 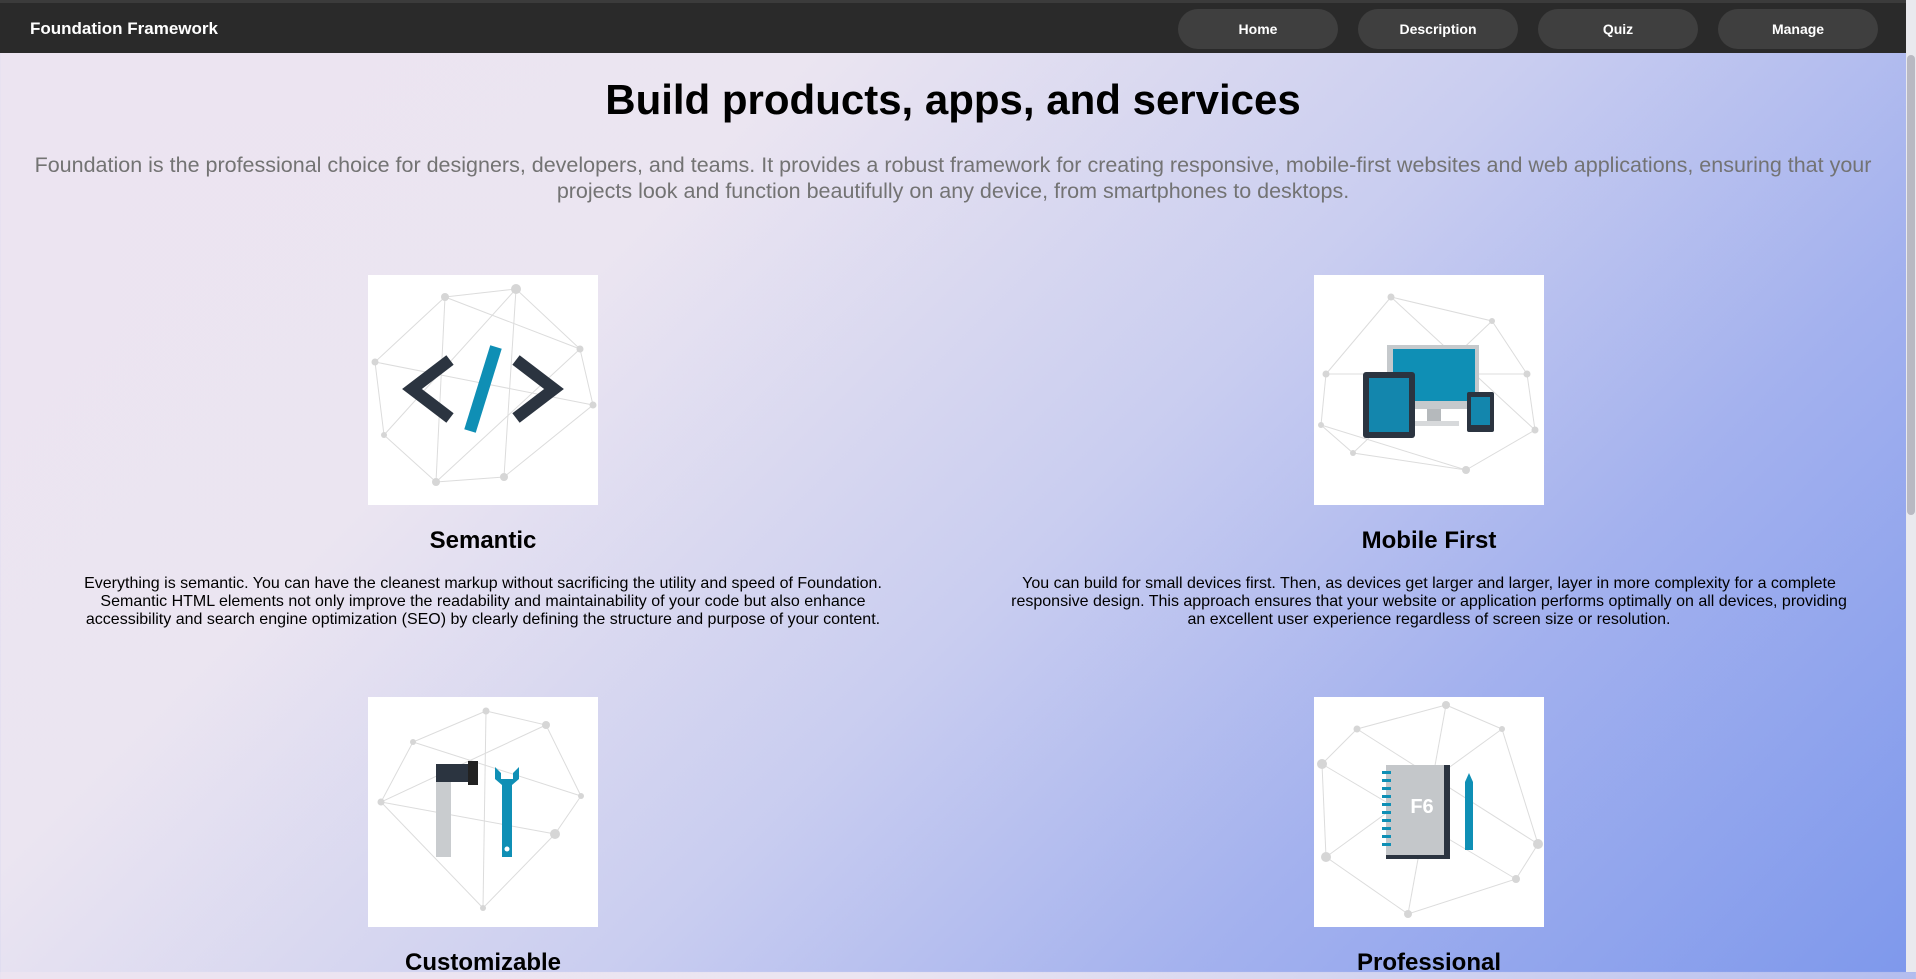 I want to click on scrollbar-thumb, so click(x=1911, y=285).